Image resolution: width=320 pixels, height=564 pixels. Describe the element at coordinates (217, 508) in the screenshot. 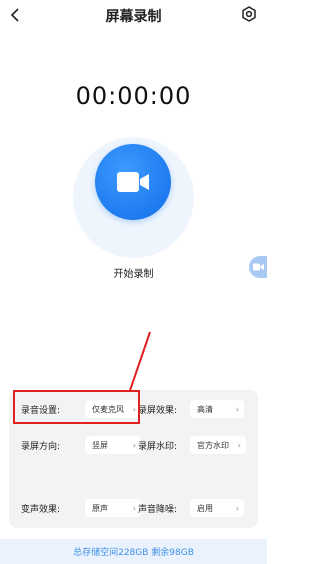

I see `noise-reduction-setting-dropdown: 启用 ›` at that location.